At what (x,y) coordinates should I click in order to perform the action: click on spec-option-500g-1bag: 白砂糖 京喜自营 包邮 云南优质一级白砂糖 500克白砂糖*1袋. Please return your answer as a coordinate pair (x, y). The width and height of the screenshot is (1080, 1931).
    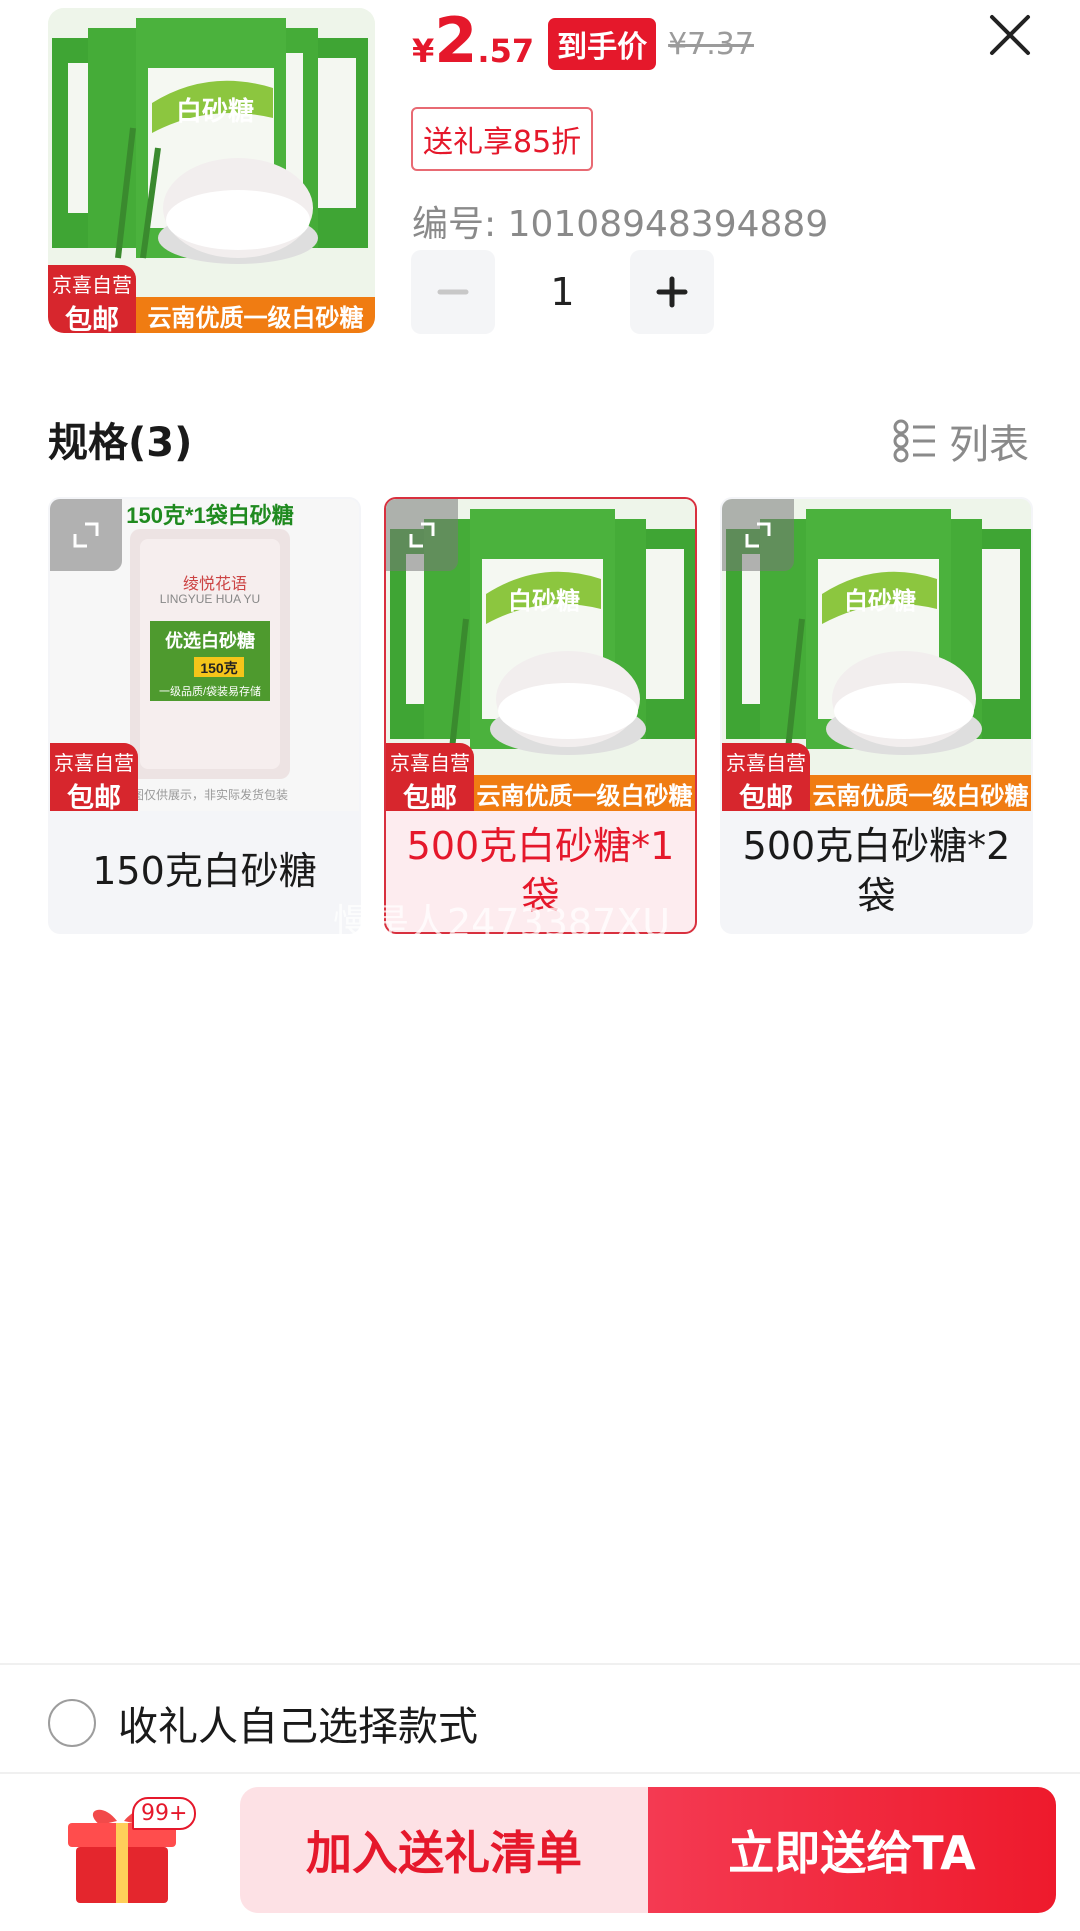
    Looking at the image, I should click on (540, 715).